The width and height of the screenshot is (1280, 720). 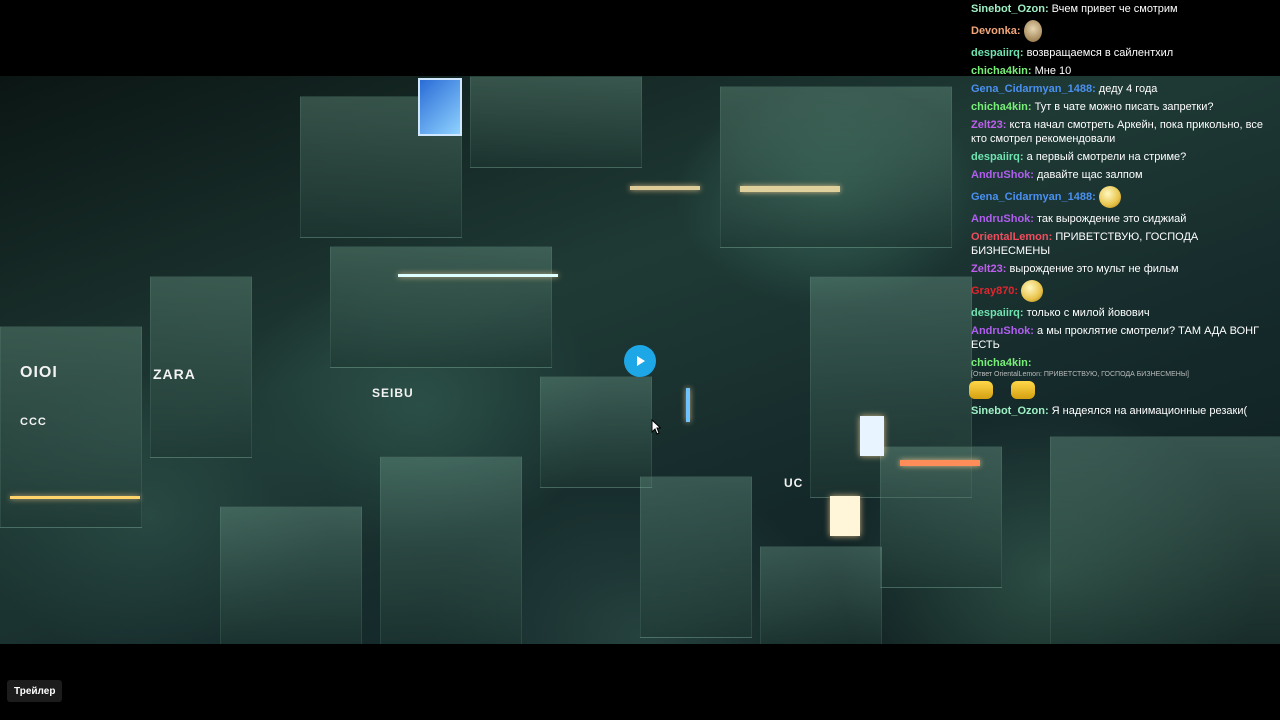 I want to click on chat-text: деду 4 года, so click(x=1128, y=89).